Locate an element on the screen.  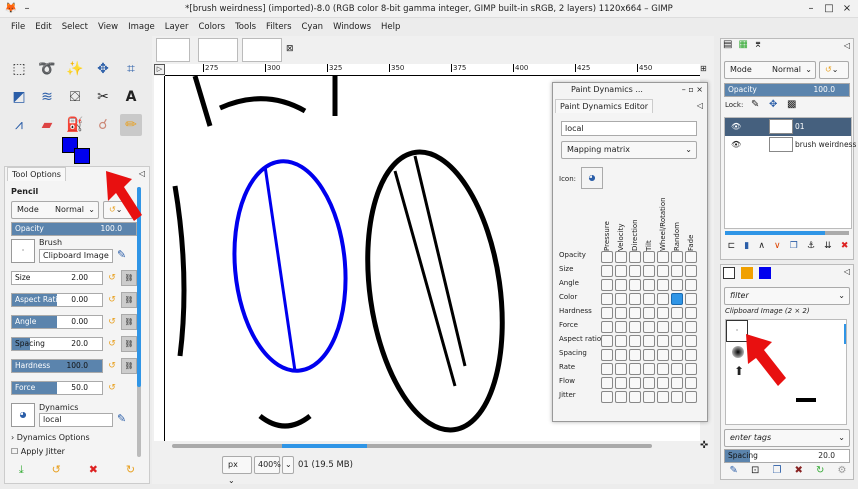
matrix-checkbox-hardness-wheel-rotation is located at coordinates (663, 313).